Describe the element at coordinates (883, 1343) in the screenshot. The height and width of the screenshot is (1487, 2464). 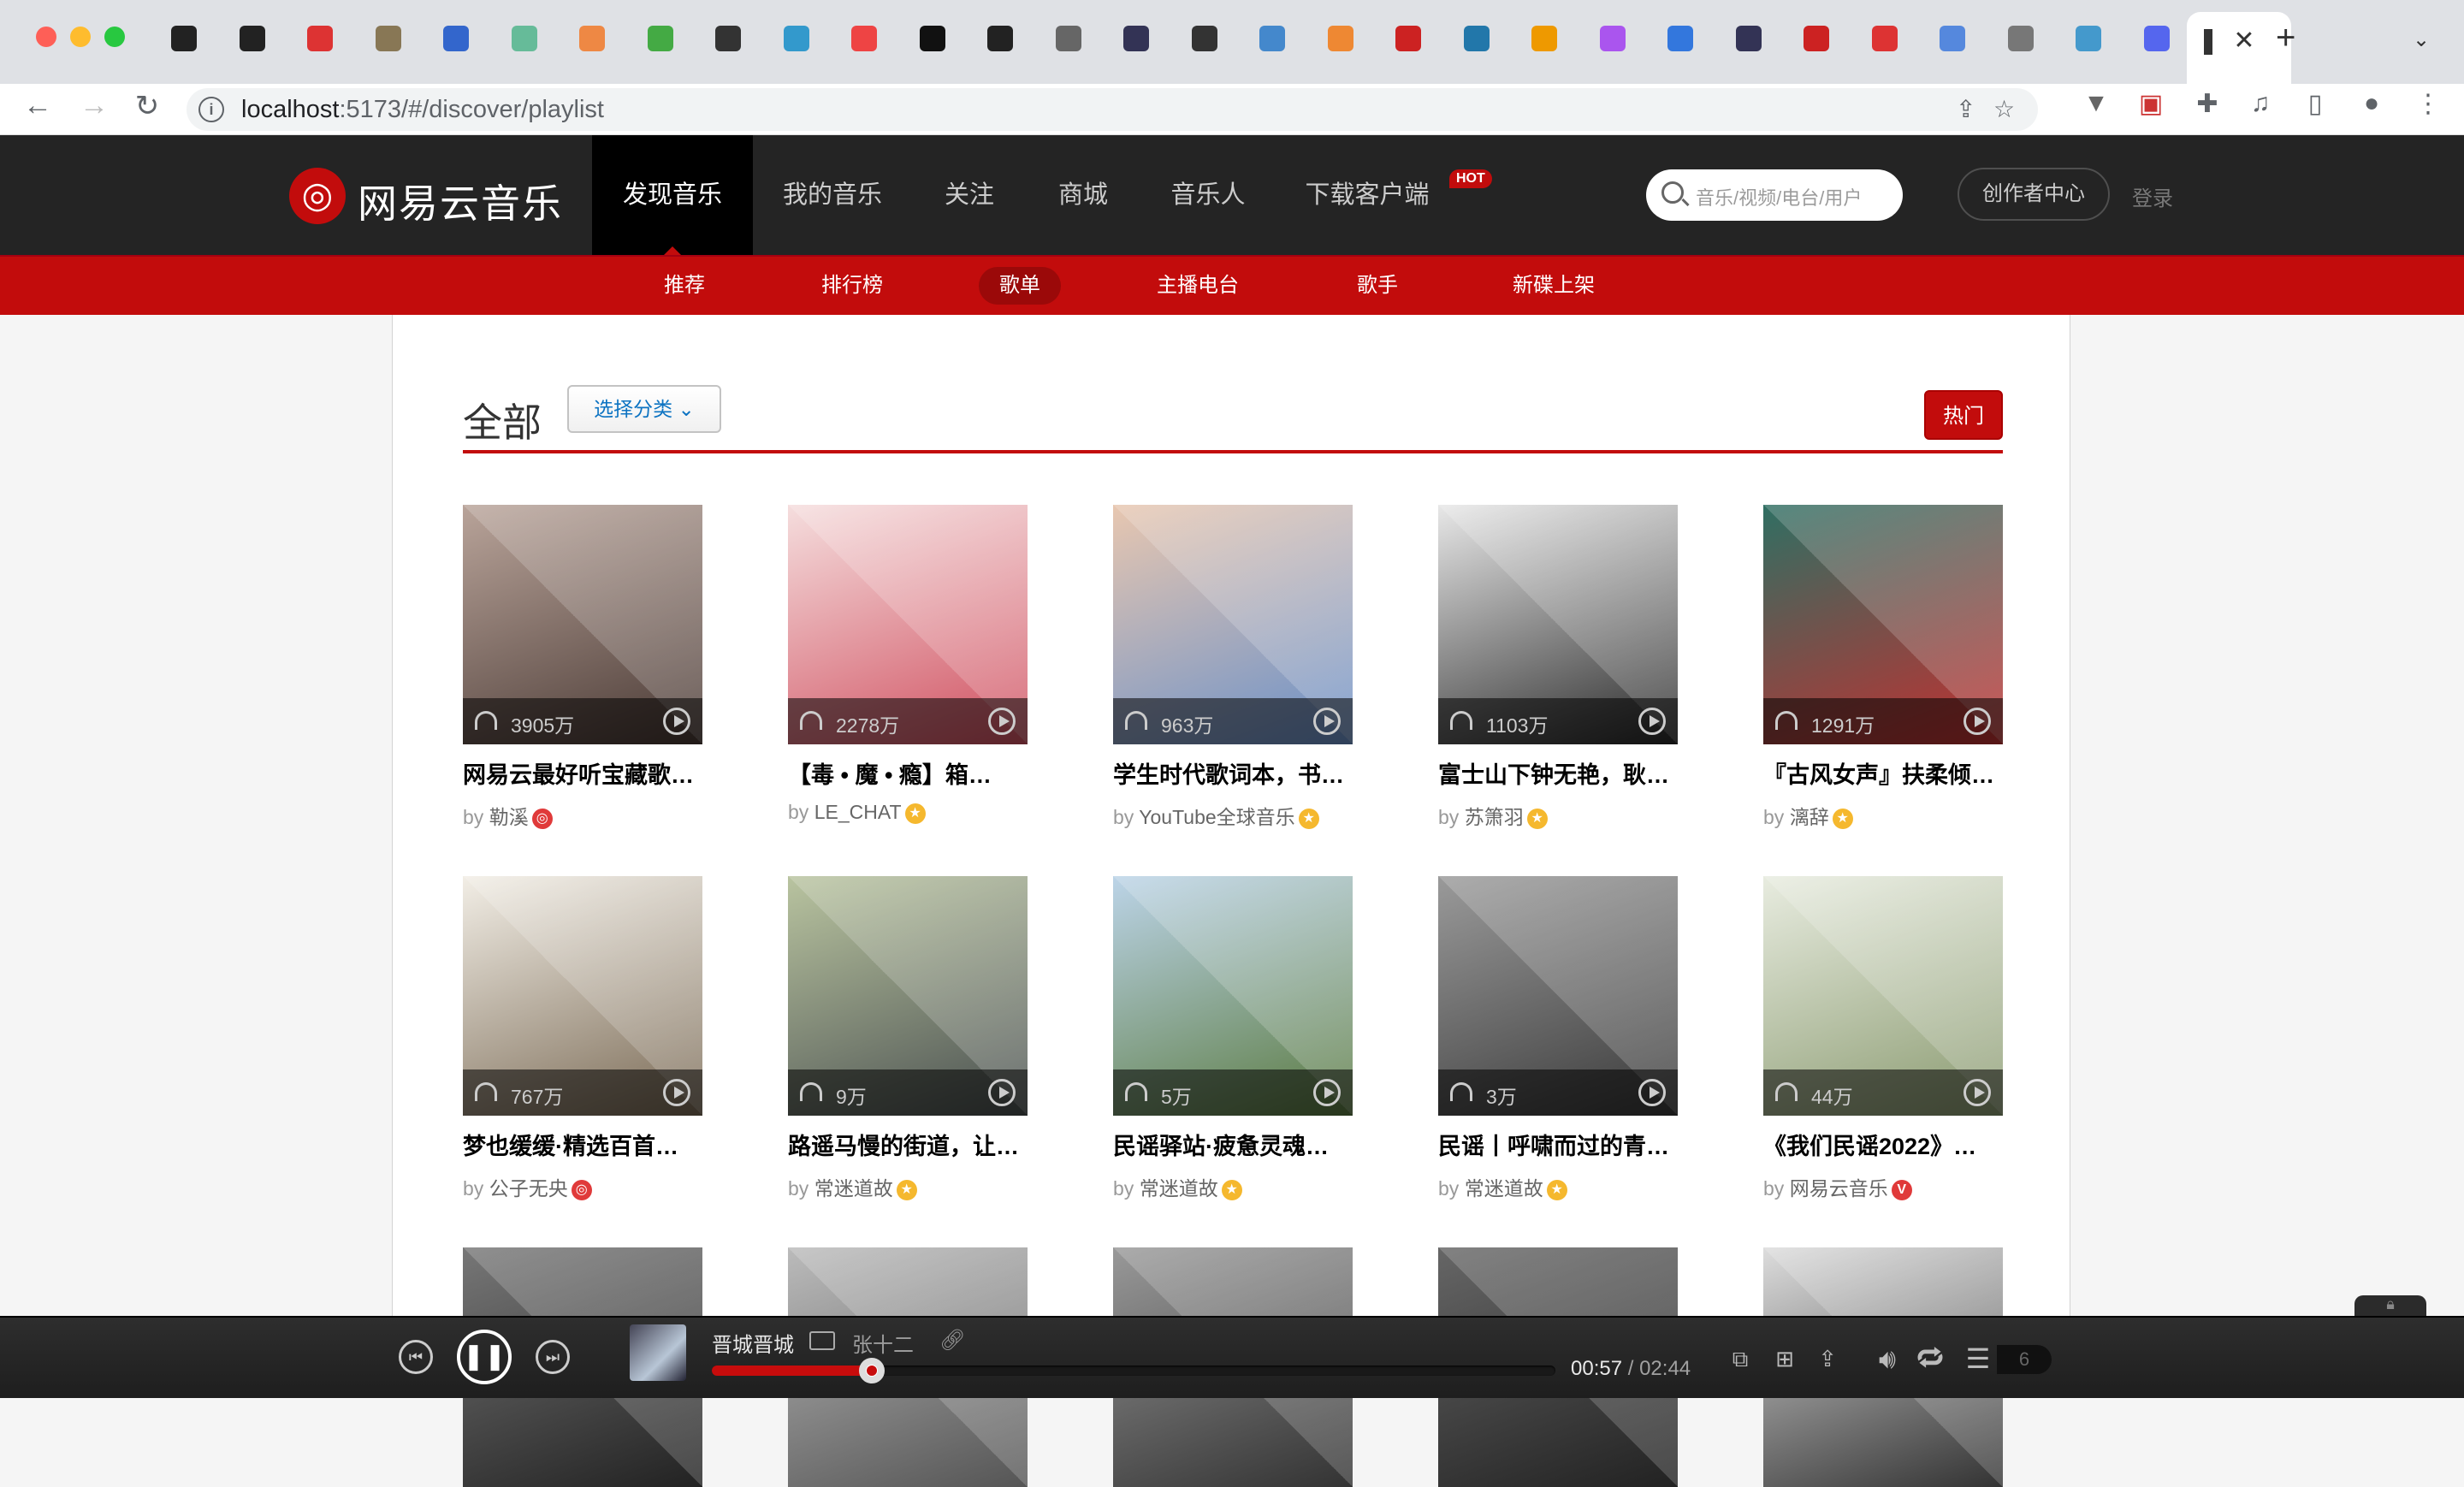
I see `singer-name: 张十二` at that location.